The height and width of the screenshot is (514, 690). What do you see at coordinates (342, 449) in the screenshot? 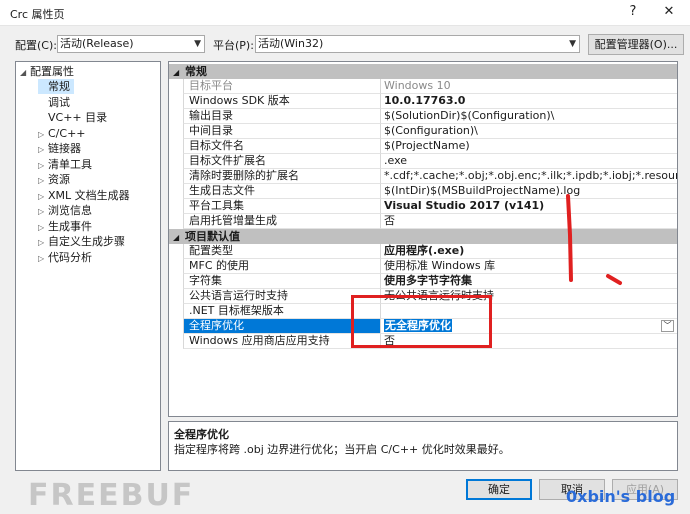
I see `description-text: 指定程序将跨 .obj 边界进行优化；当开启 C/C++ 优化时效果最好。` at bounding box center [342, 449].